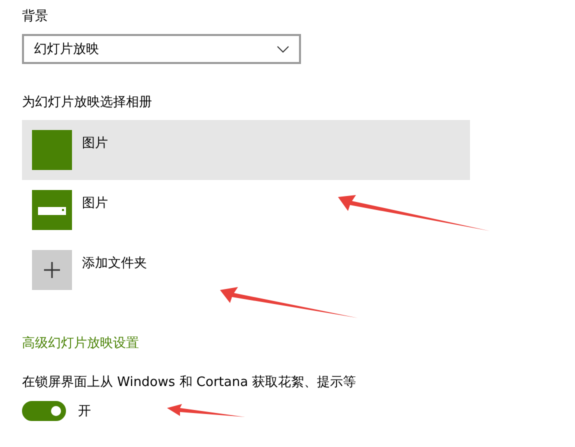 Image resolution: width=575 pixels, height=447 pixels. I want to click on background-dropdown: 幻灯片放映, so click(161, 49).